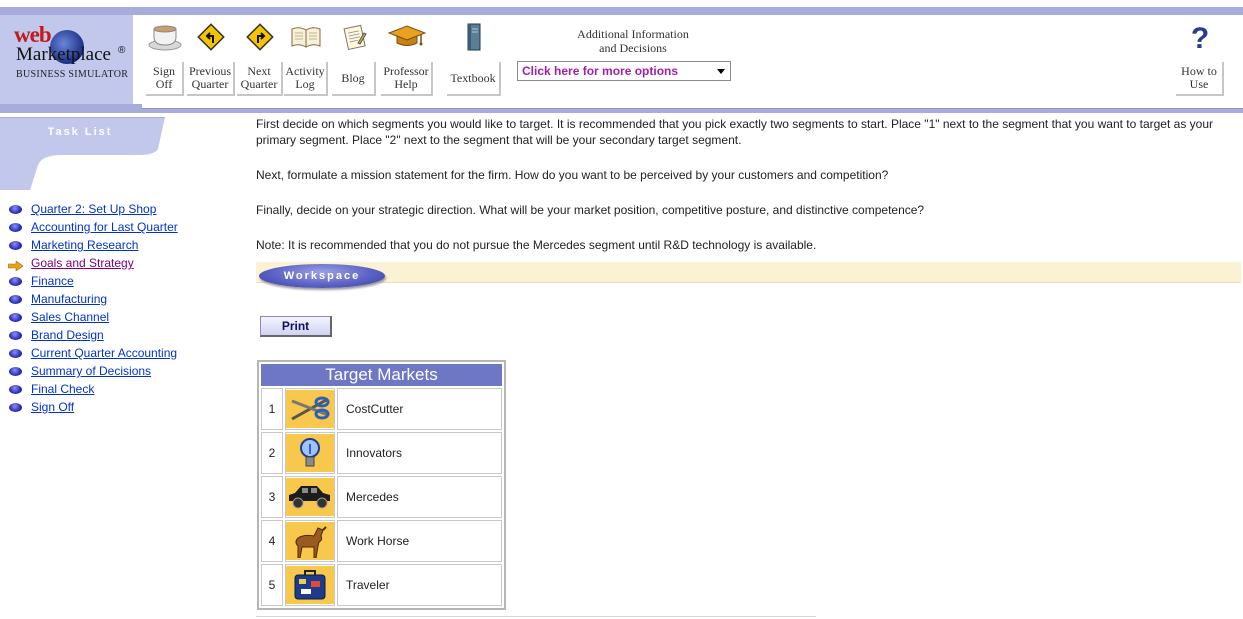  What do you see at coordinates (72, 74) in the screenshot?
I see `logo-subtitle: BUSINESS SIMULATOR` at bounding box center [72, 74].